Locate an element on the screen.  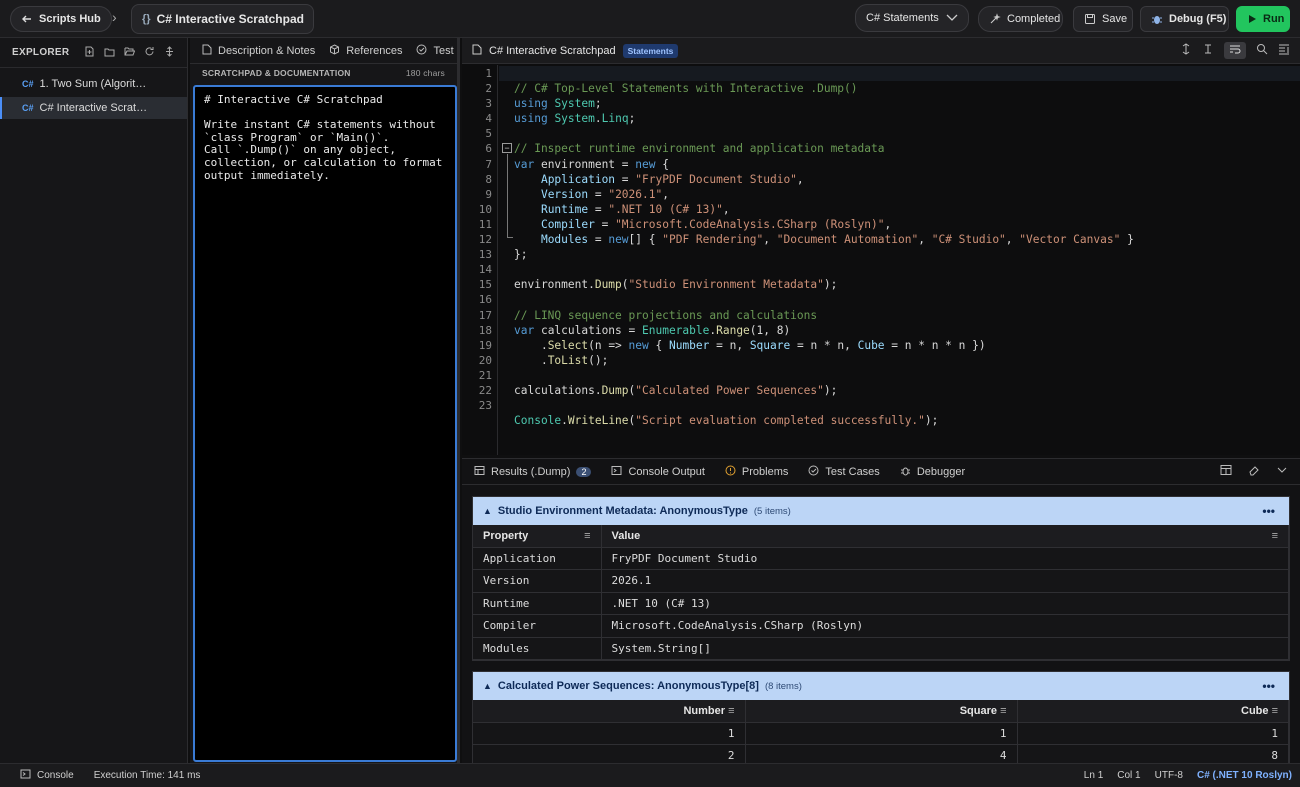
line-number: 3 is located at coordinates (488, 104).